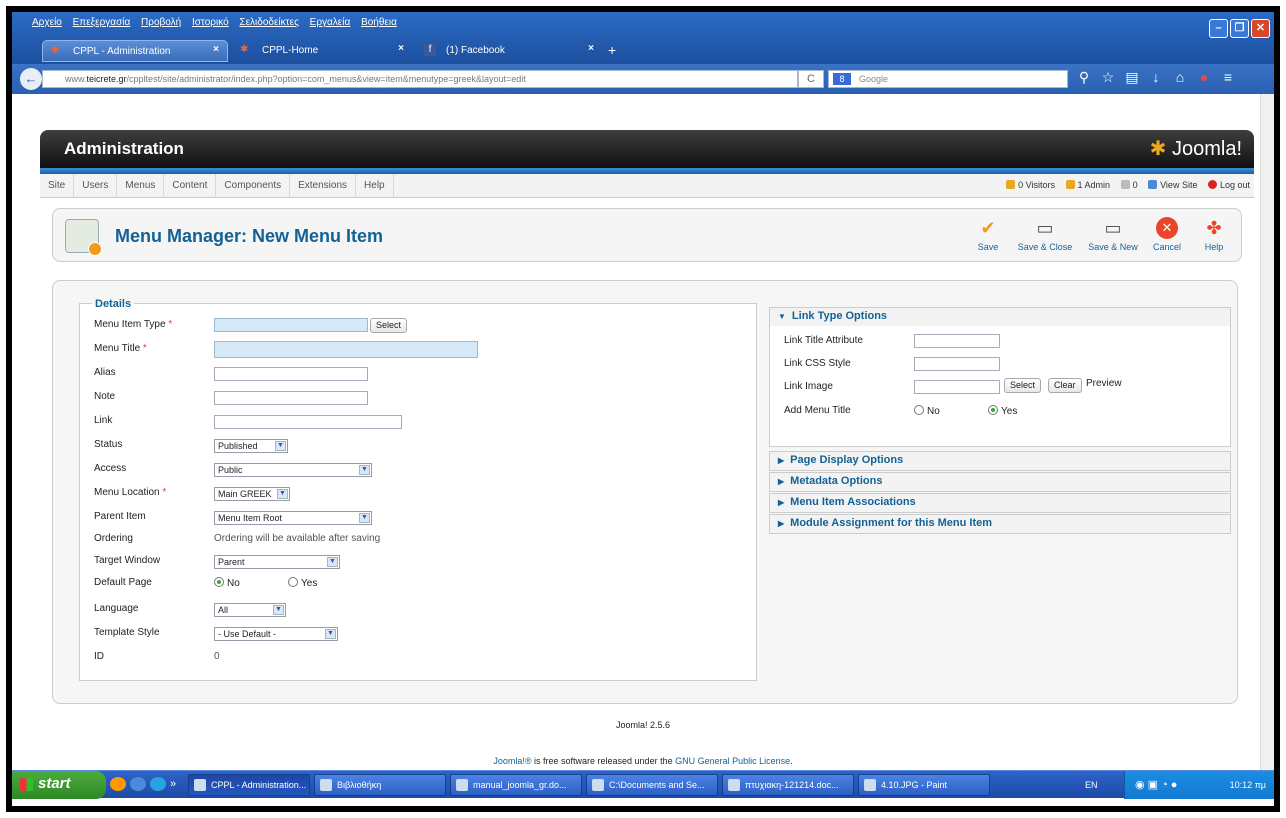  Describe the element at coordinates (102, 22) in the screenshot. I see `menu-edit: Επεξεργασία` at that location.